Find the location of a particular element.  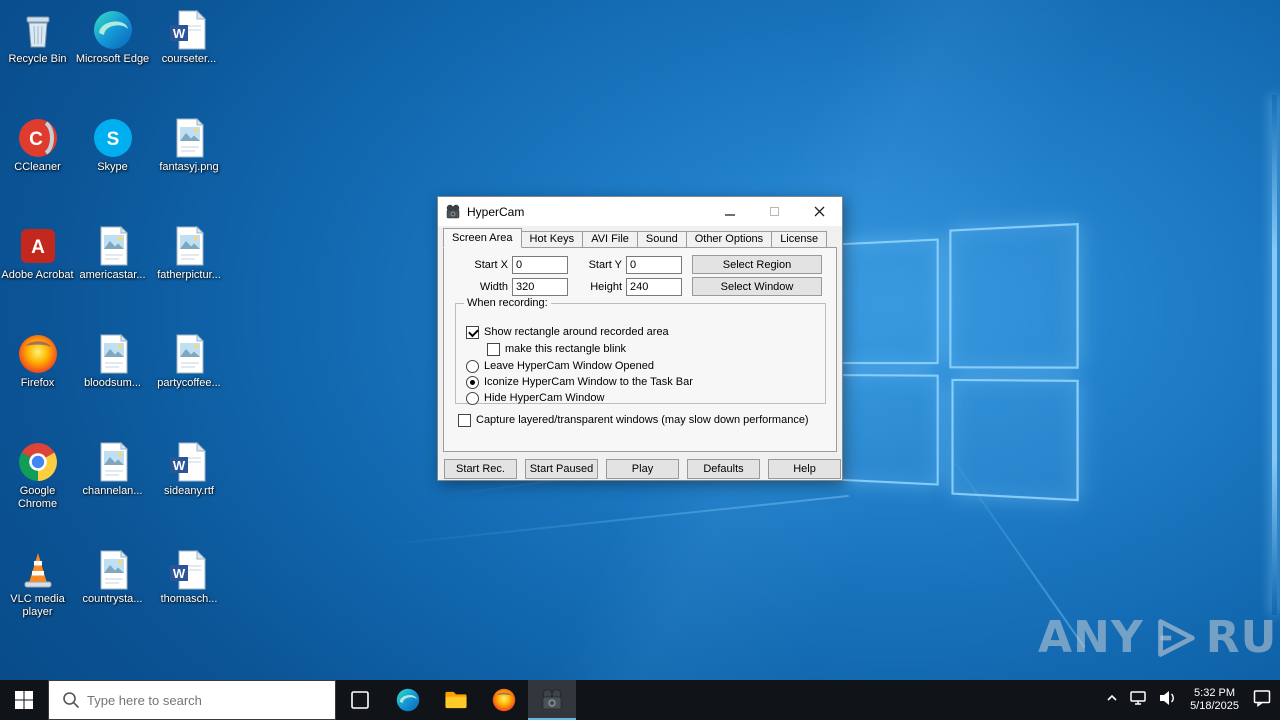

action-center-button is located at coordinates (1262, 700).